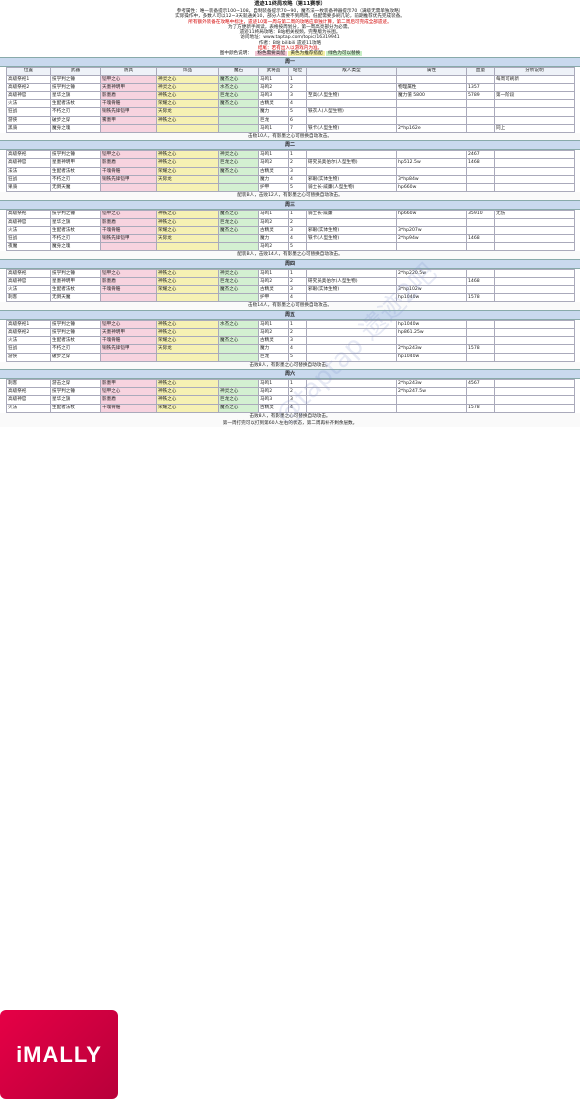 The image size is (580, 1099). I want to click on table-row: 果骑 无倒天魔 护甲 5 骑士长·威廉(人型生物) hp660w, so click(290, 188).